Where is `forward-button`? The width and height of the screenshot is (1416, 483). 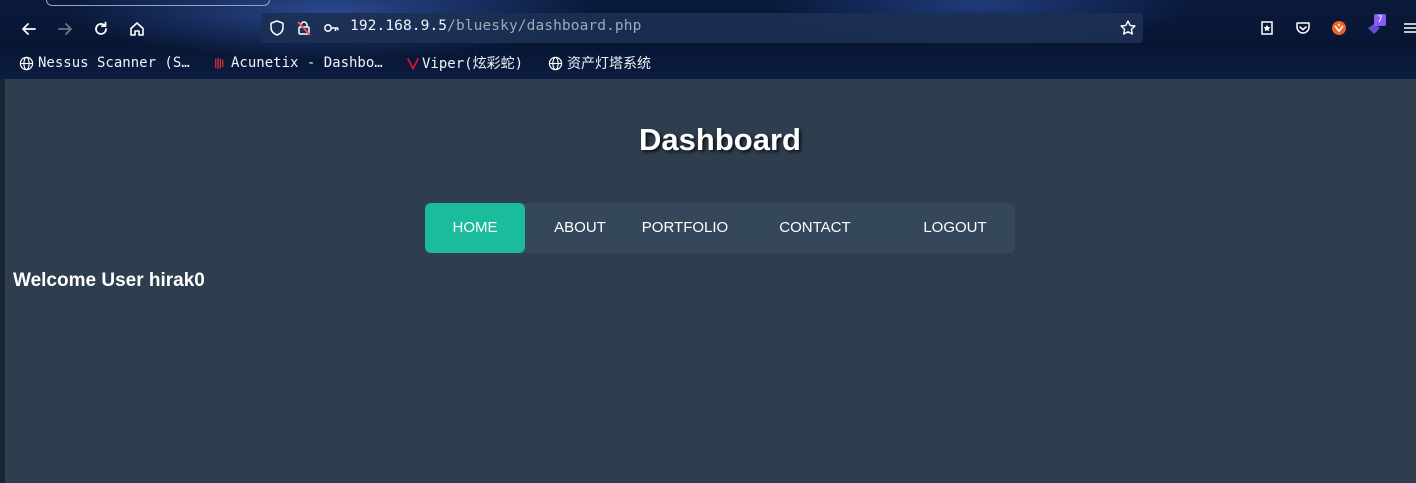
forward-button is located at coordinates (65, 29).